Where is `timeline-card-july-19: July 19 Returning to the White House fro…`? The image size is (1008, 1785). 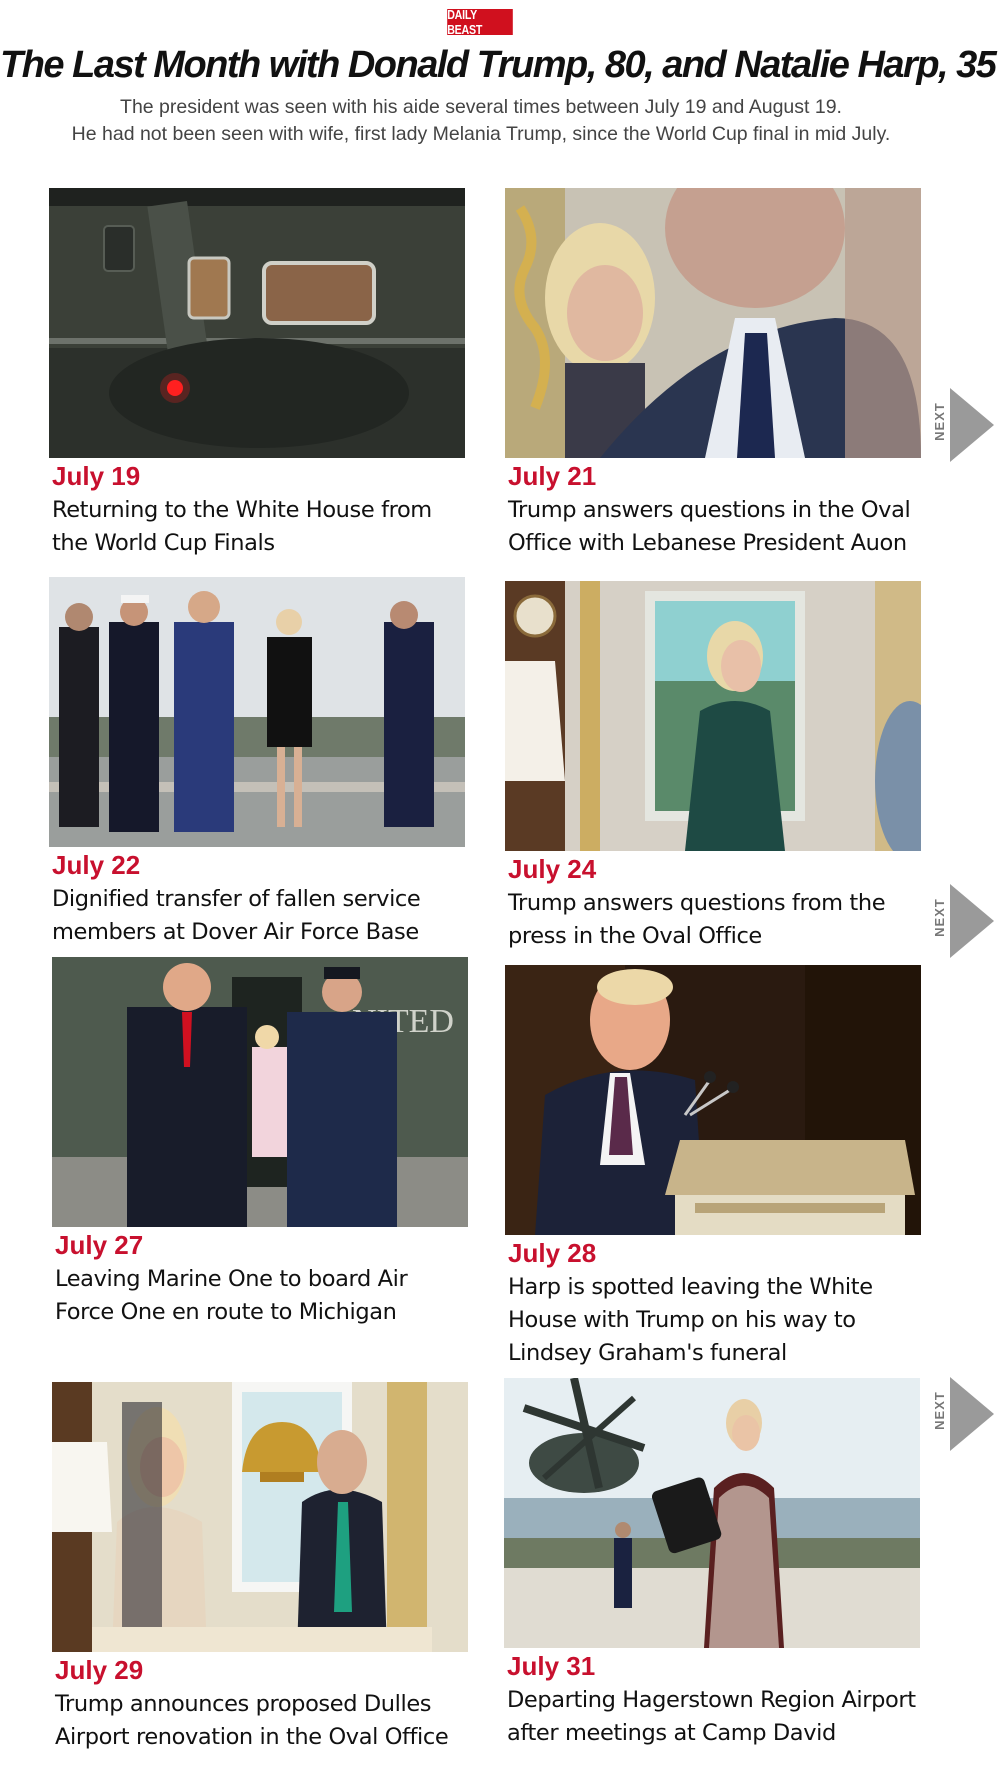 timeline-card-july-19: July 19 Returning to the White House fro… is located at coordinates (259, 374).